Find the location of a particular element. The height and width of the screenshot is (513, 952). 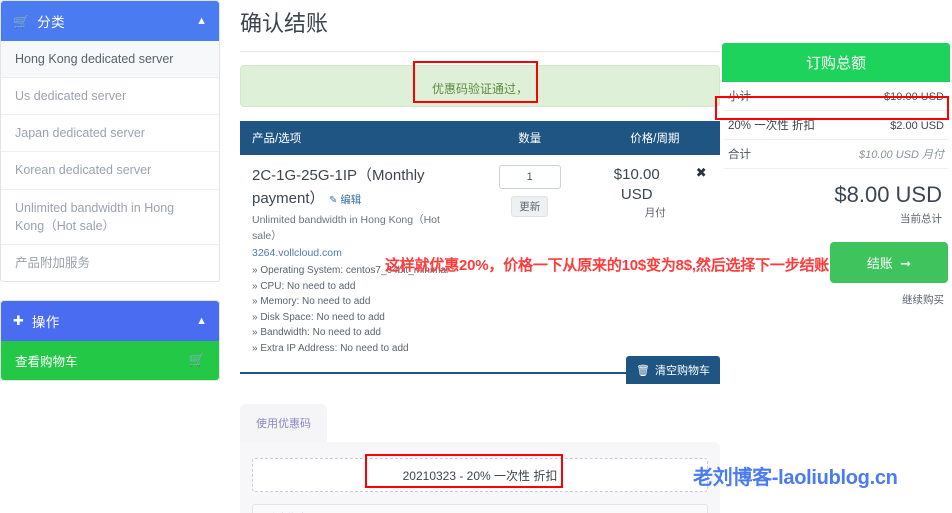

coupon-section: 使用优惠码 20210323 - 20% 一次性 折扣 删除优惠码 is located at coordinates (480, 458).